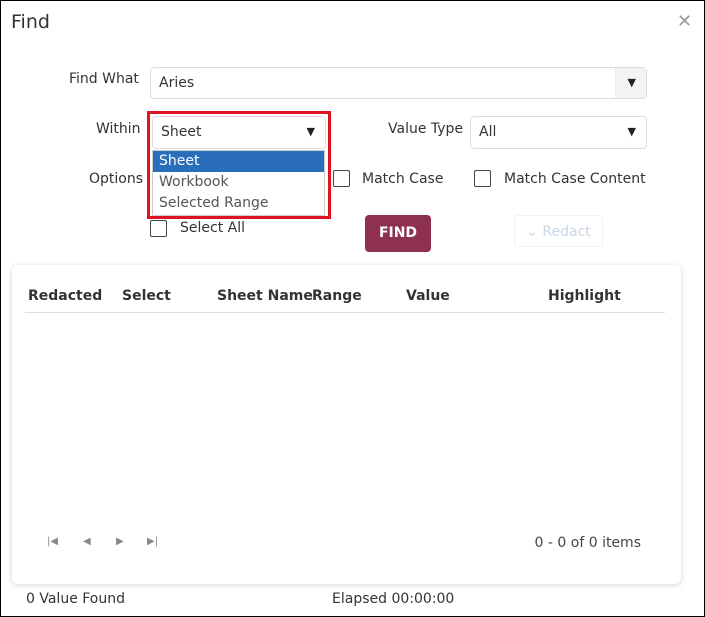 Image resolution: width=705 pixels, height=617 pixels. Describe the element at coordinates (341, 178) in the screenshot. I see `match-case-checkbox` at that location.